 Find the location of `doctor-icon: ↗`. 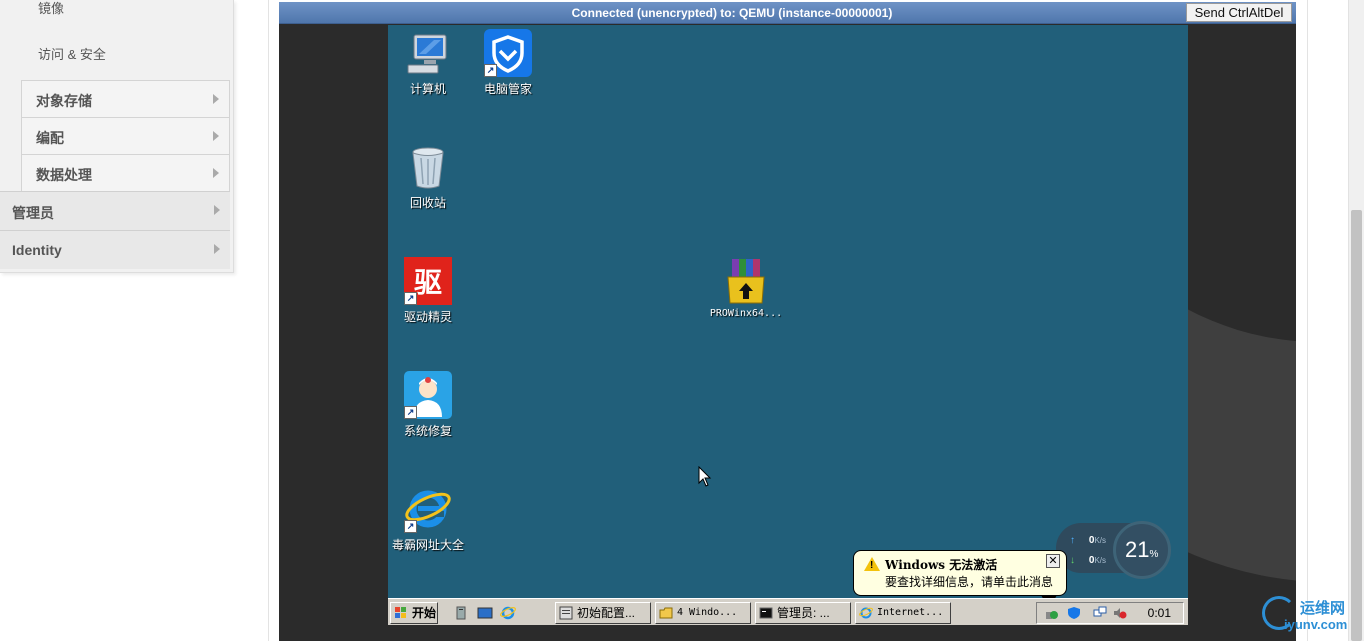

doctor-icon: ↗ is located at coordinates (428, 395).